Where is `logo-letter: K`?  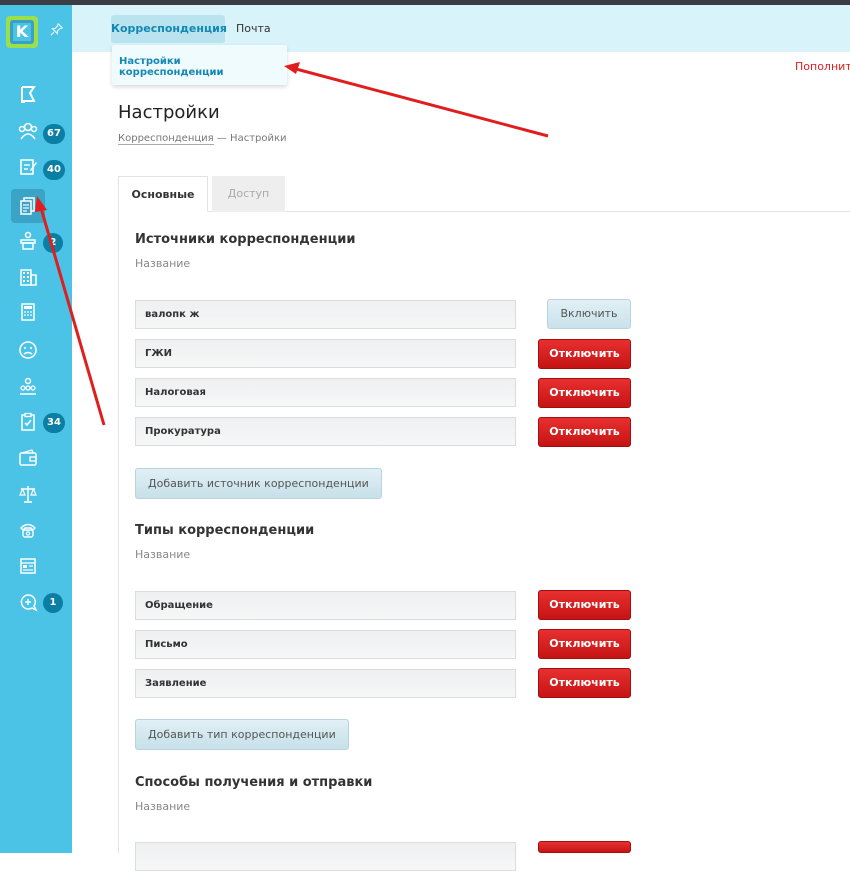 logo-letter: K is located at coordinates (22, 32).